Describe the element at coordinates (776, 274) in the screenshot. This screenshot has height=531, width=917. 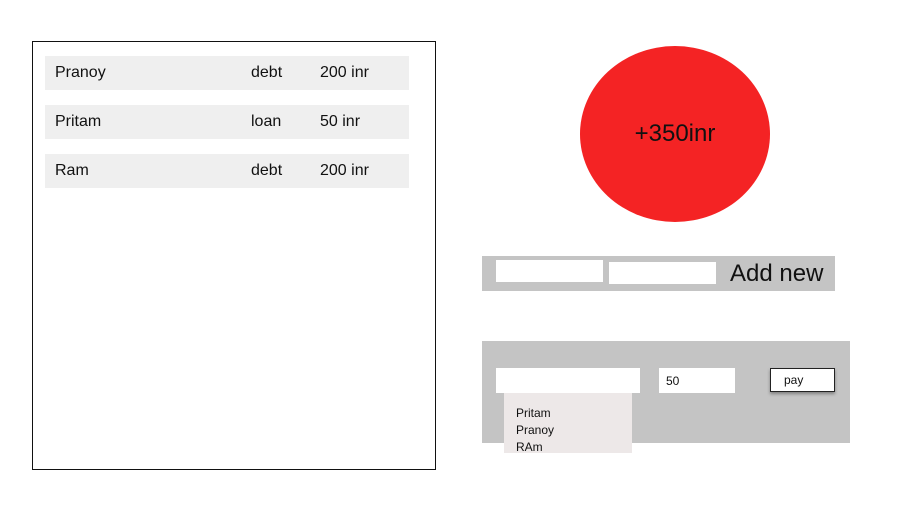
I see `add-new-button: Add new` at that location.